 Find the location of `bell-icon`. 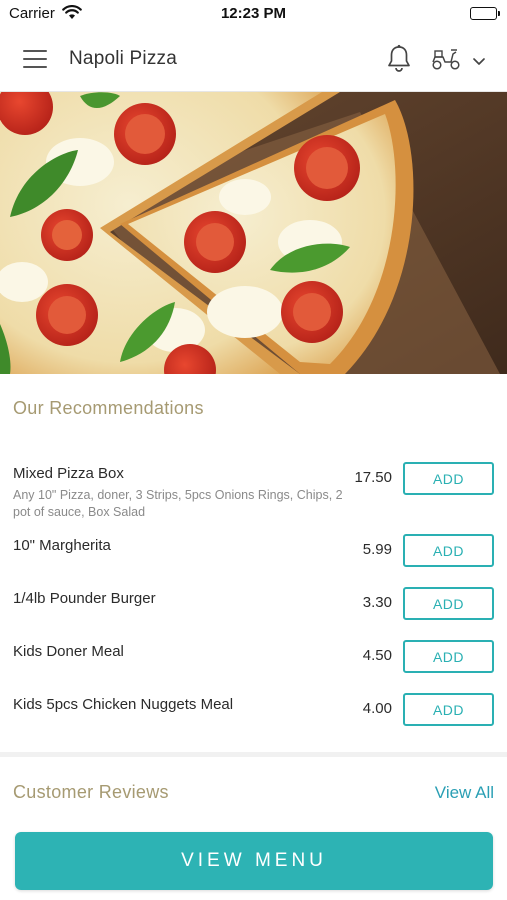

bell-icon is located at coordinates (399, 59).